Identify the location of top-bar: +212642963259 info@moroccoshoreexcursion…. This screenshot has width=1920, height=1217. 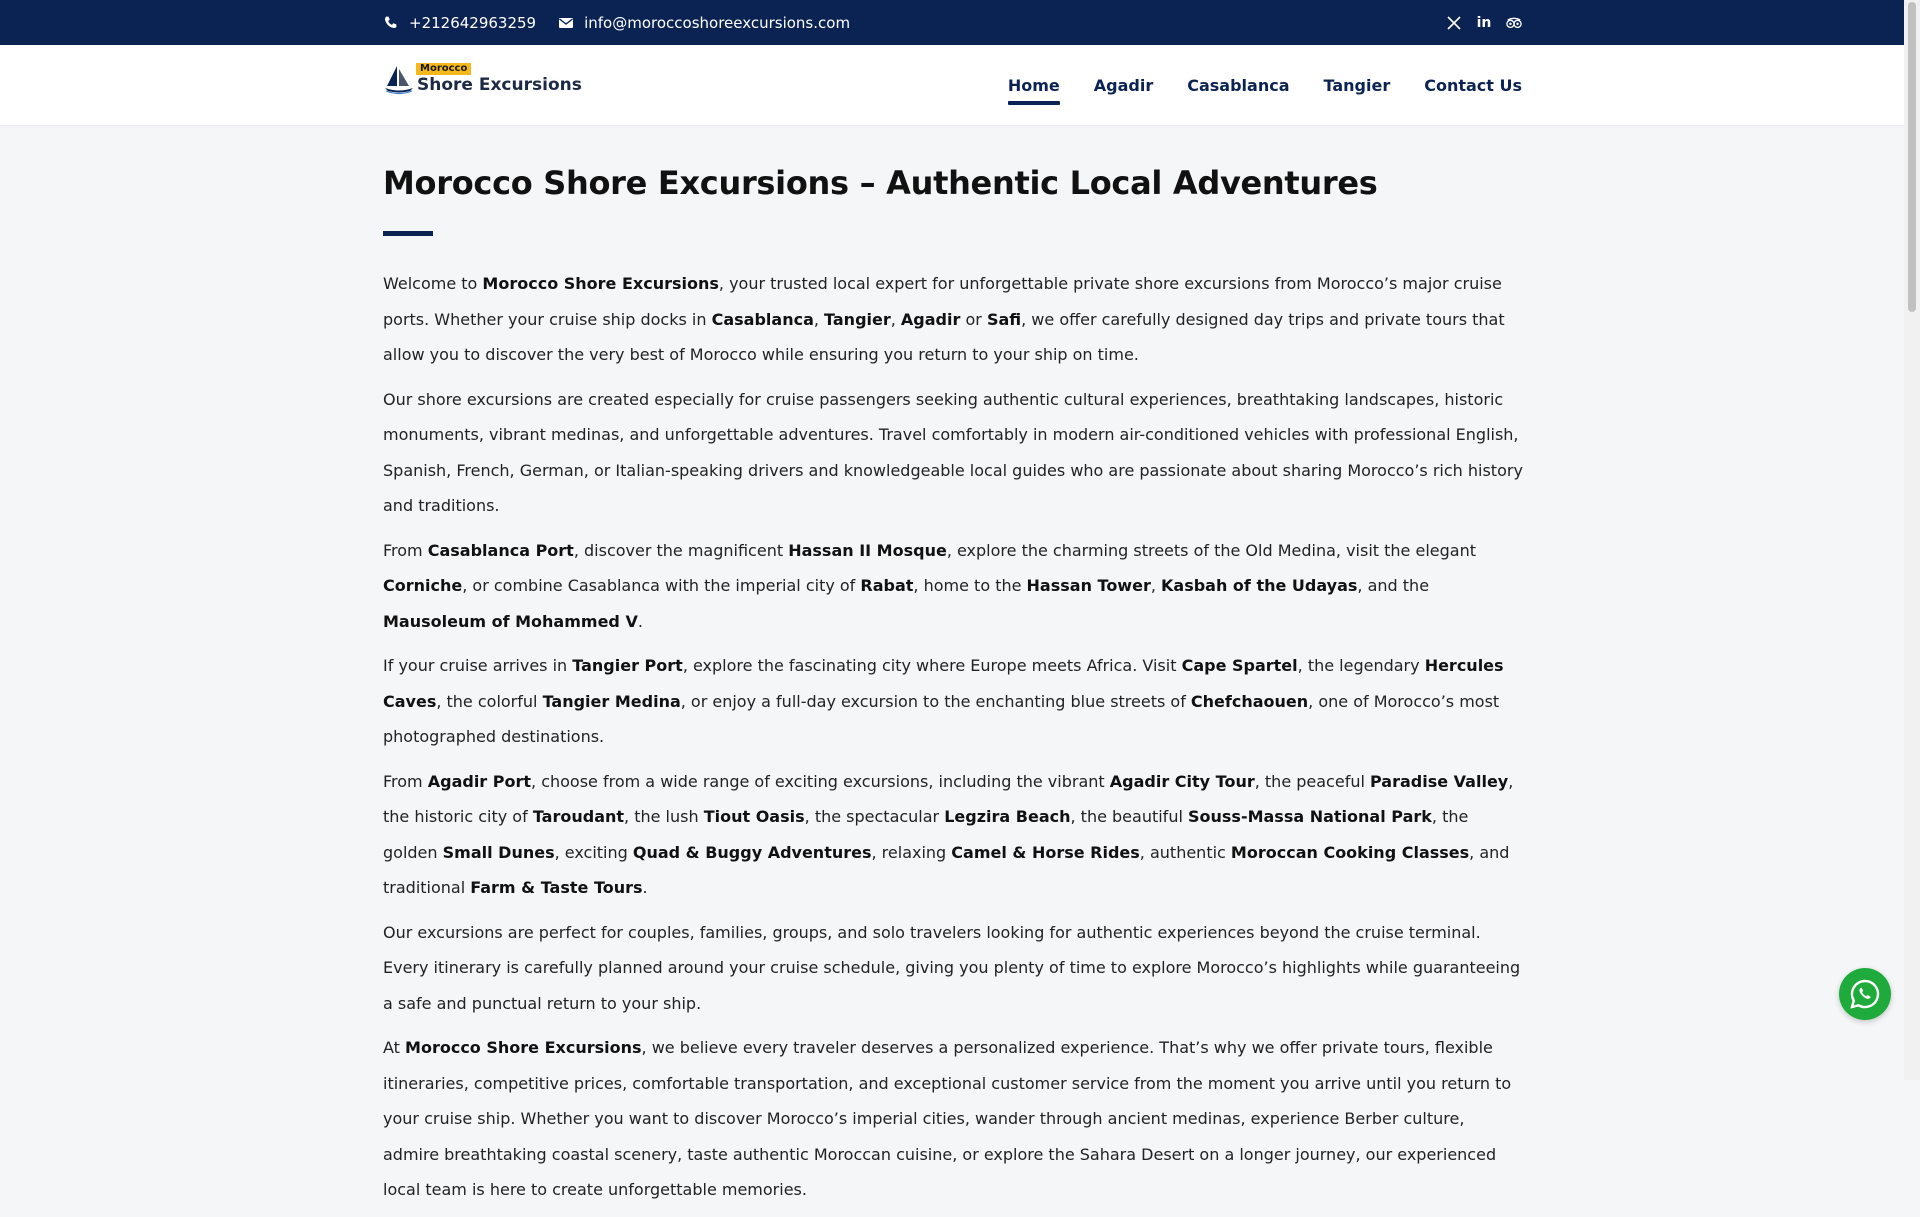
(952, 22).